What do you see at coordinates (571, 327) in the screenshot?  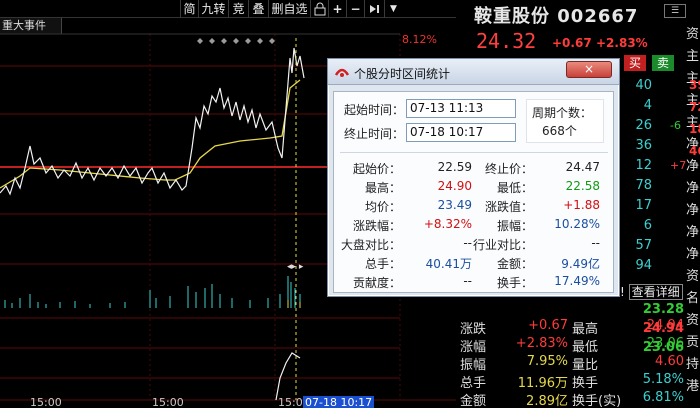 I see `quote-row: 涨跌 +0.67 最高 24.94` at bounding box center [571, 327].